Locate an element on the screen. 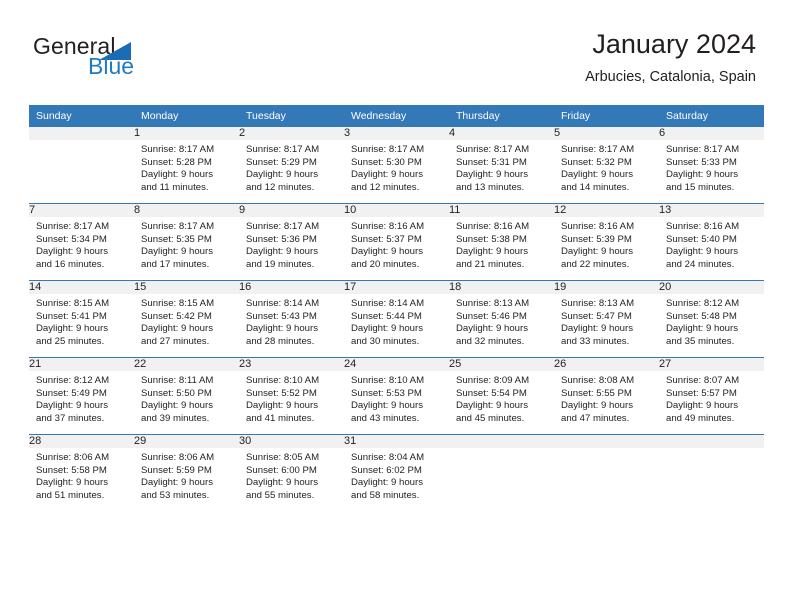 This screenshot has width=792, height=612. sunrise-text: Sunrise: 8:09 AM is located at coordinates (493, 380).